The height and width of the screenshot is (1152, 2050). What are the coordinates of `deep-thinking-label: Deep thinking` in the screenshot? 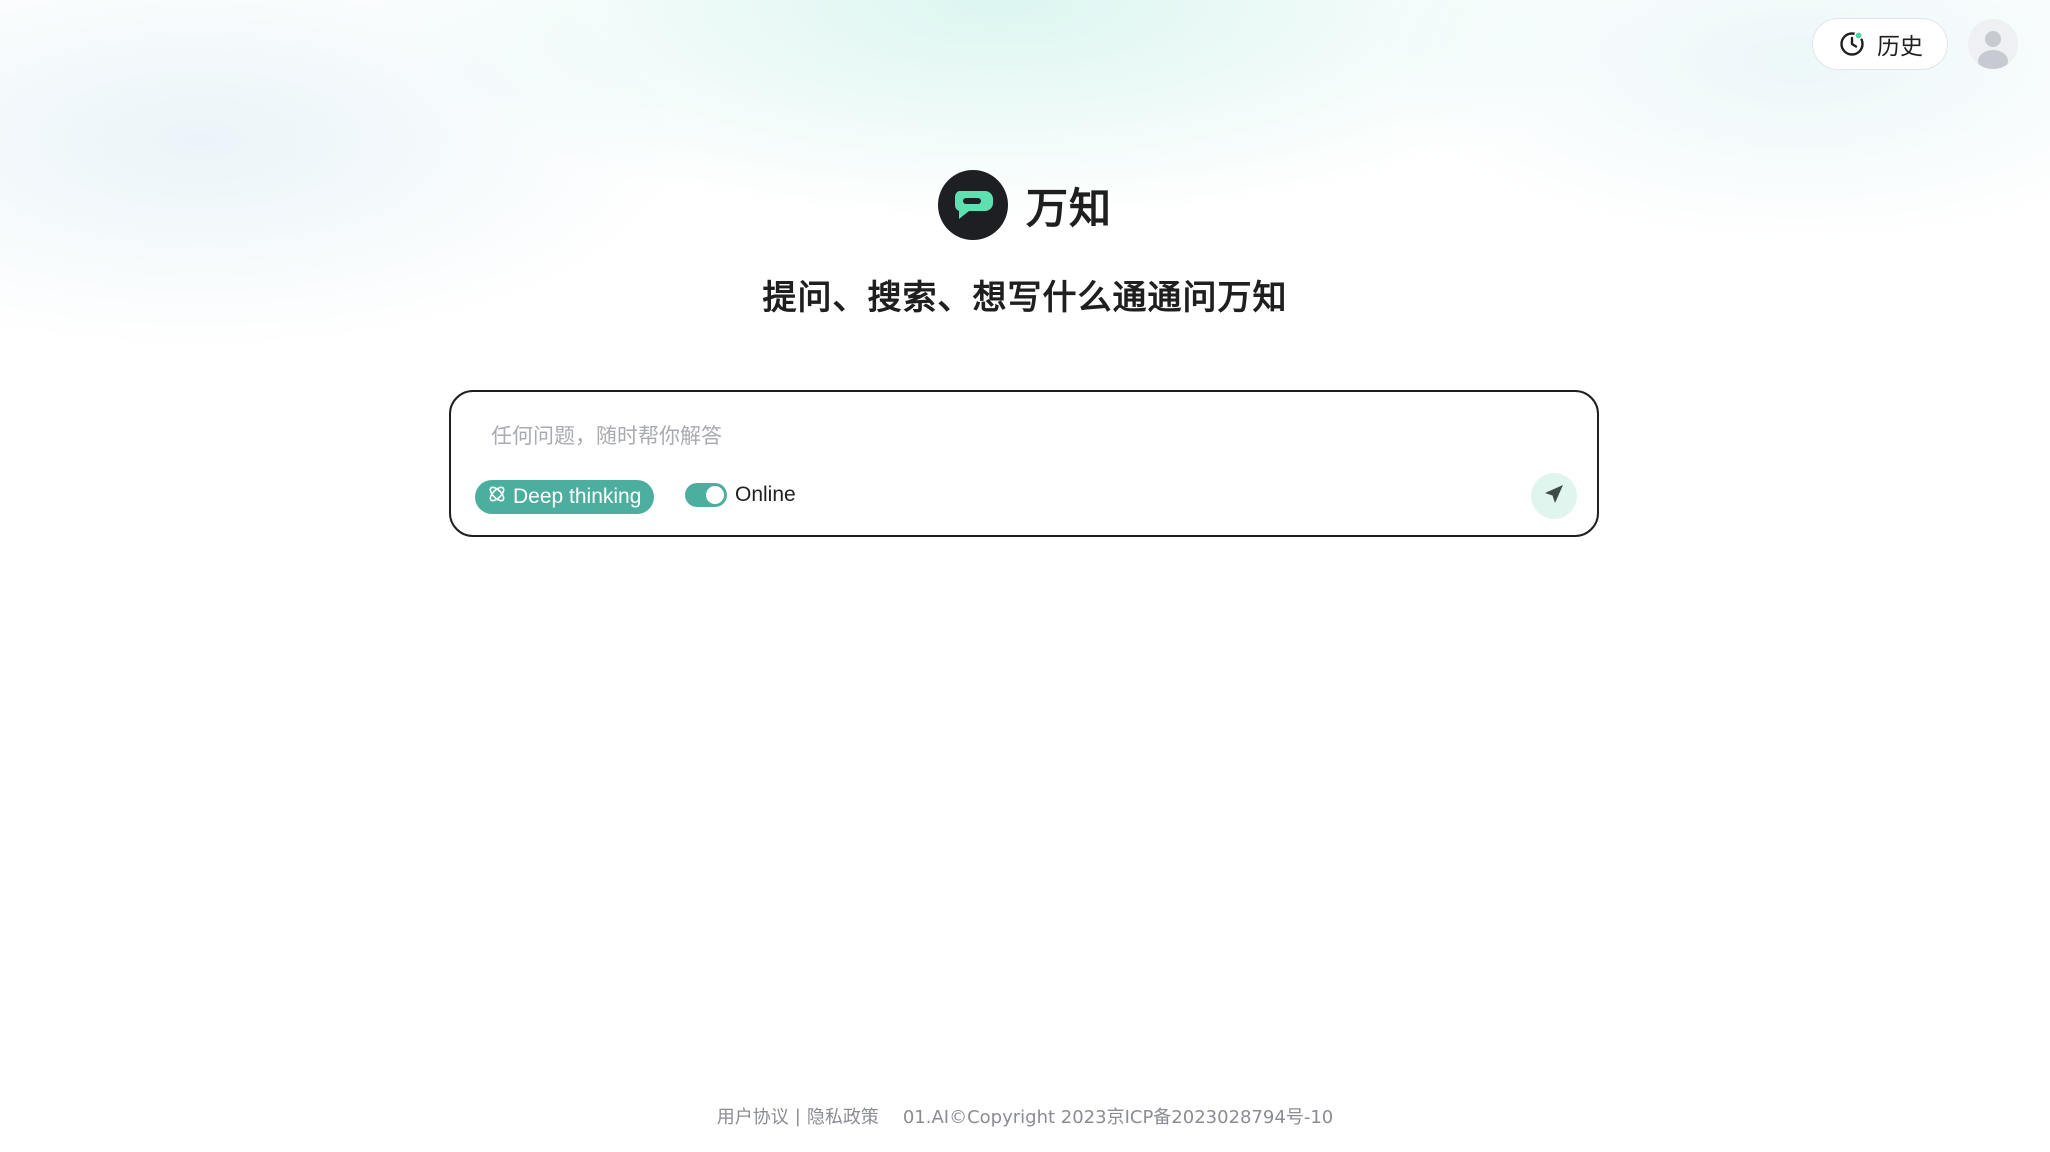 It's located at (577, 496).